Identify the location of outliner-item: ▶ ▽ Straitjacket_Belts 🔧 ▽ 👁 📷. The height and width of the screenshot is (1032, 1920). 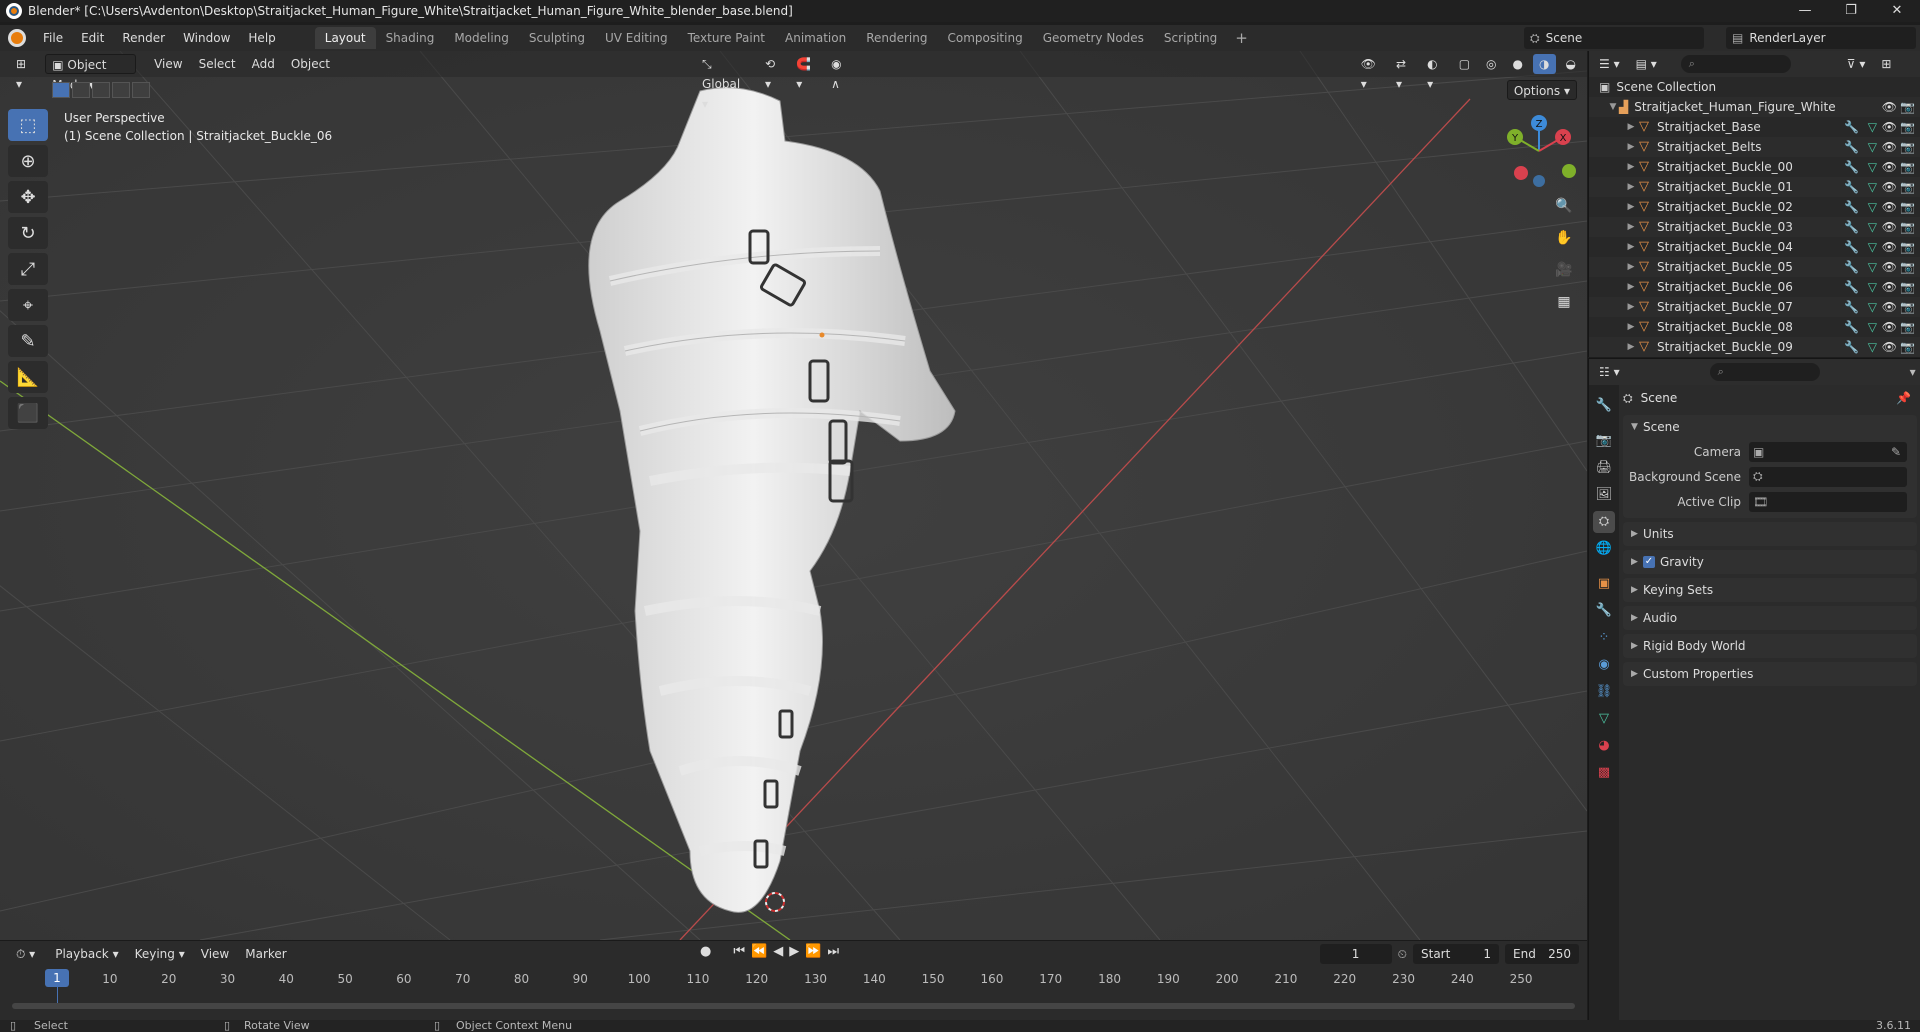
(1754, 147).